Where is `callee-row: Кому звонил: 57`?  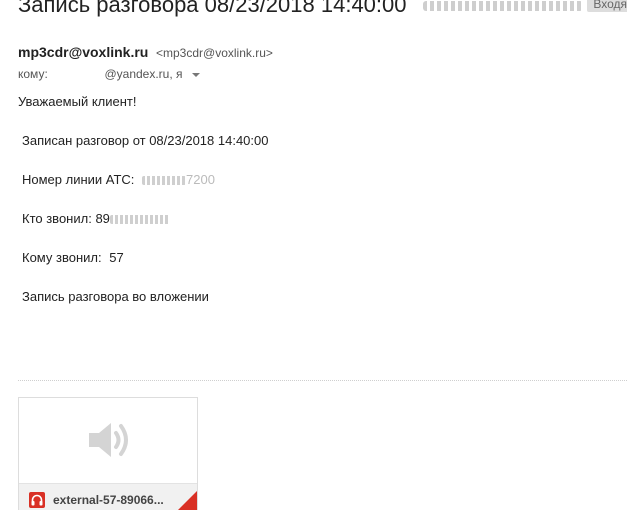
callee-row: Кому звонил: 57 is located at coordinates (73, 257).